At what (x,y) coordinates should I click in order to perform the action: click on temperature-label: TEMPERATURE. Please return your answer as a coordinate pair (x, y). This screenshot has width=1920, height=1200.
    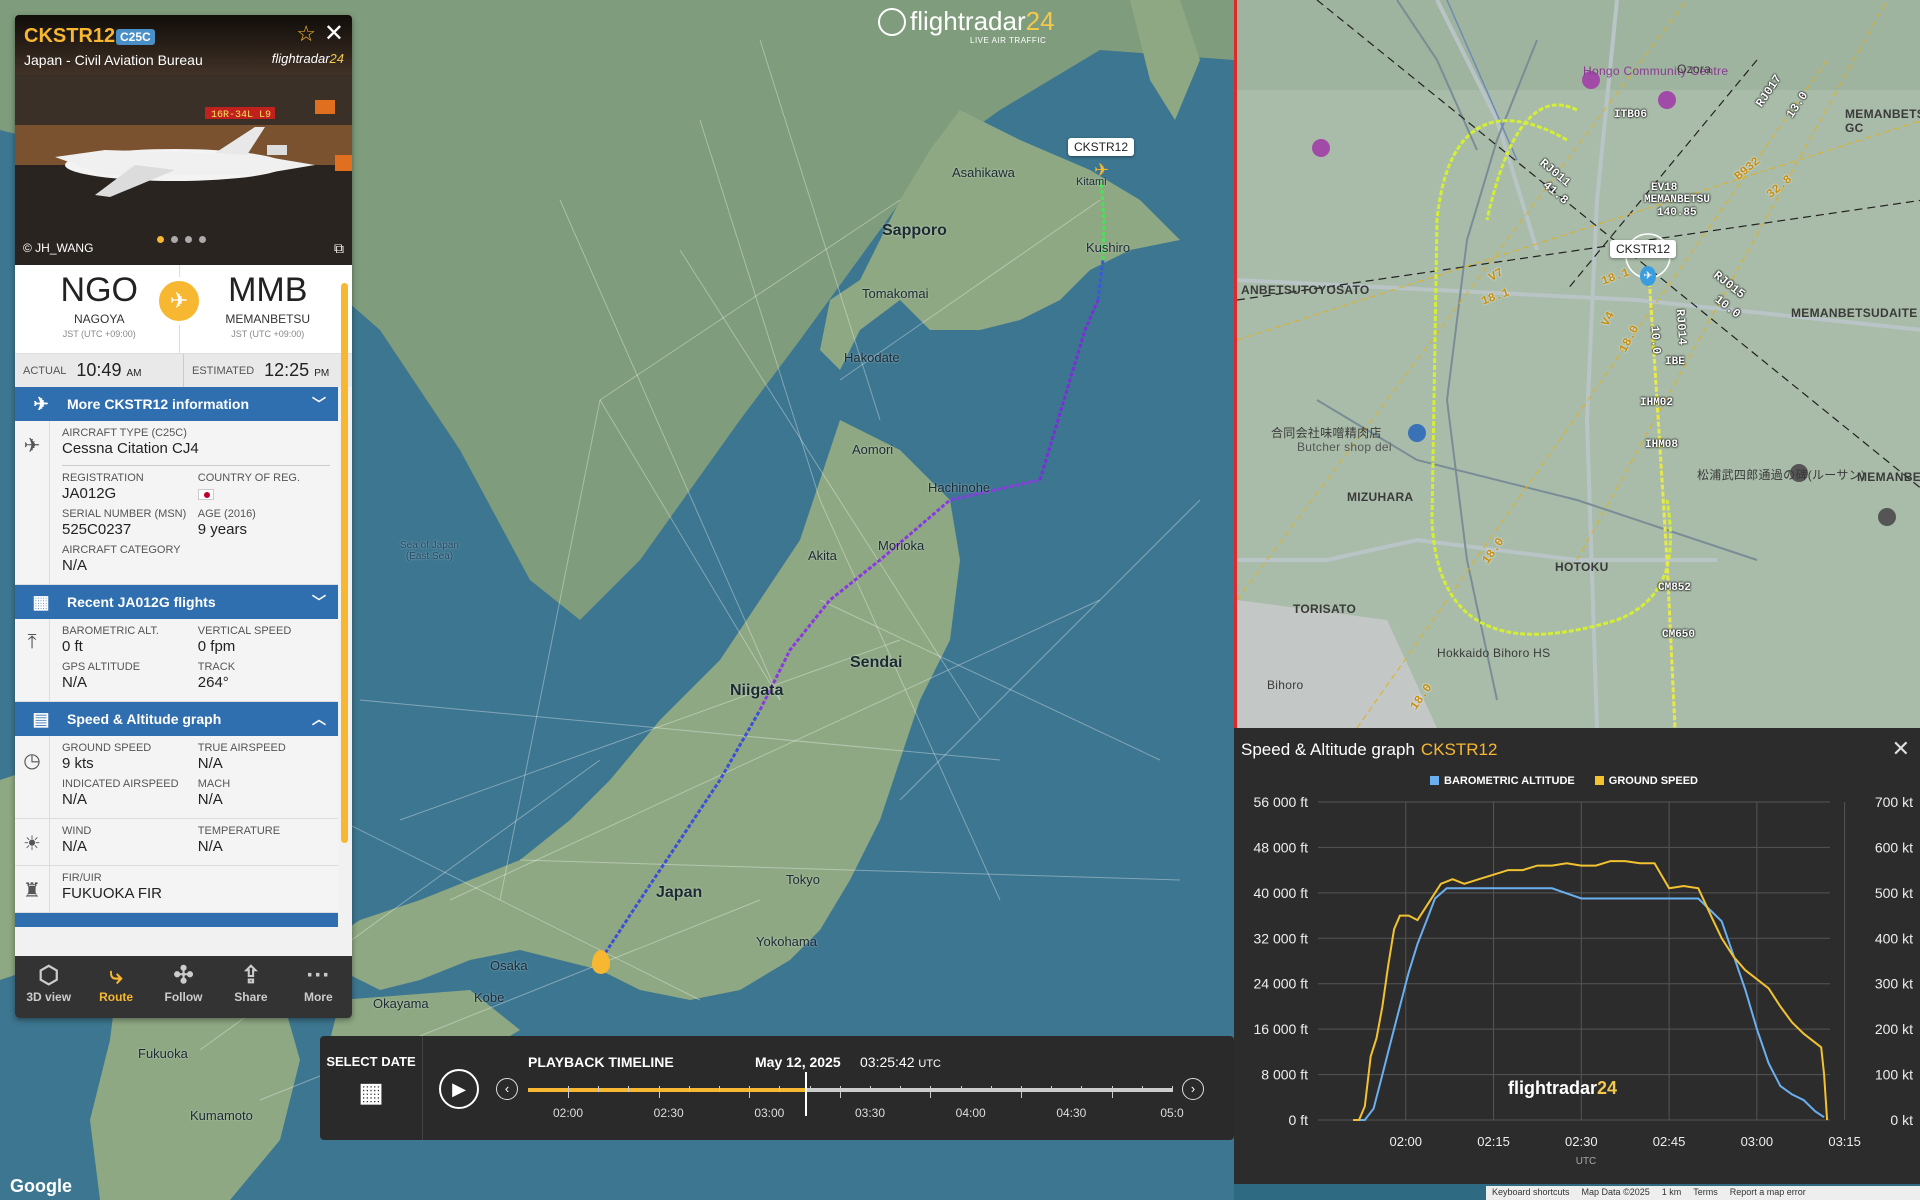
    Looking at the image, I should click on (239, 831).